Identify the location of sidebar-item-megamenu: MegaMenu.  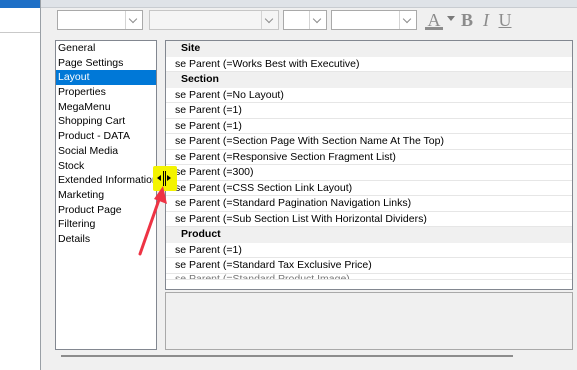
(106, 107).